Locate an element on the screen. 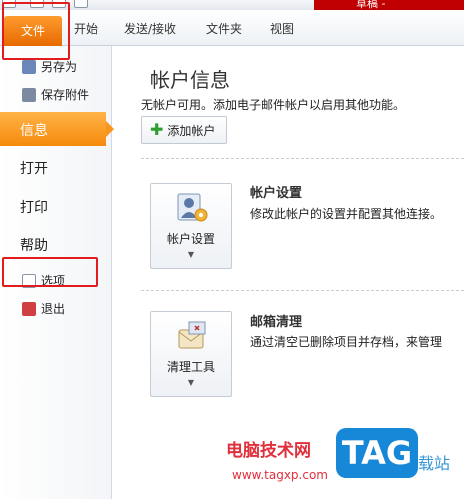 The width and height of the screenshot is (464, 499). nav-info-label: 信息 is located at coordinates (34, 131).